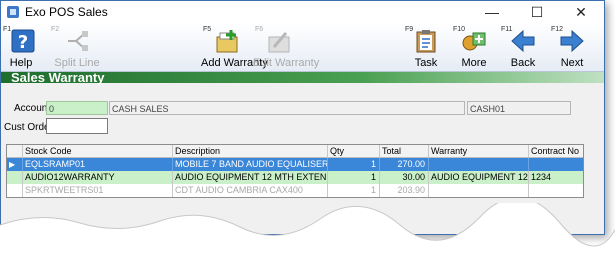  I want to click on app-icon, so click(13, 12).